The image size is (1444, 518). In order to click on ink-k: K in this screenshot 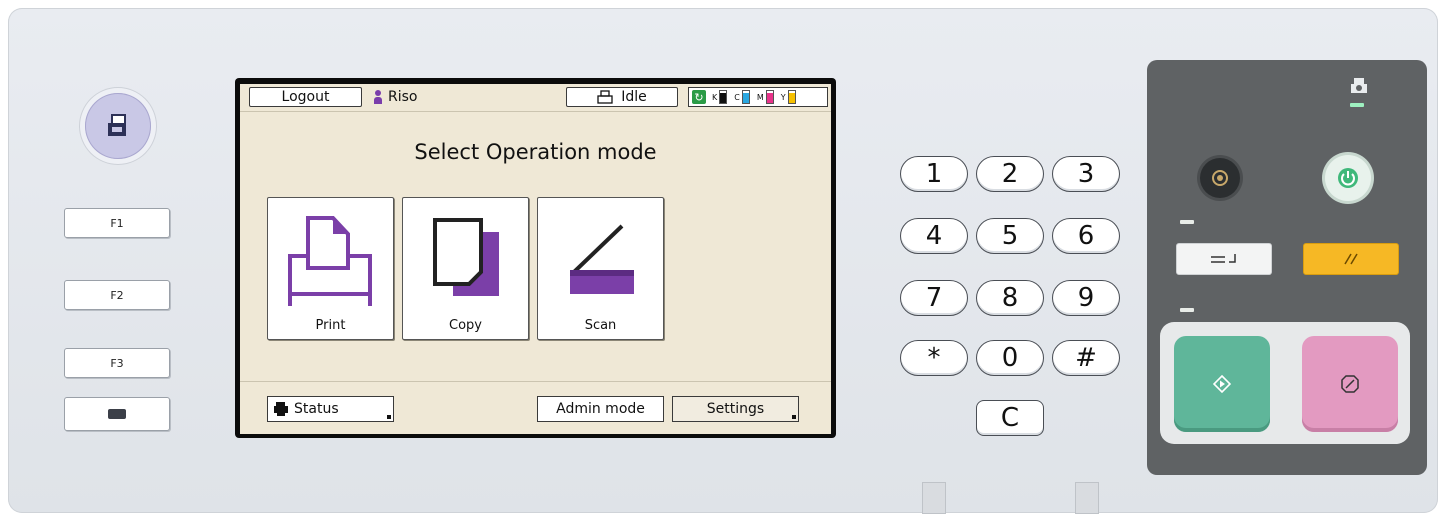, I will do `click(720, 97)`.